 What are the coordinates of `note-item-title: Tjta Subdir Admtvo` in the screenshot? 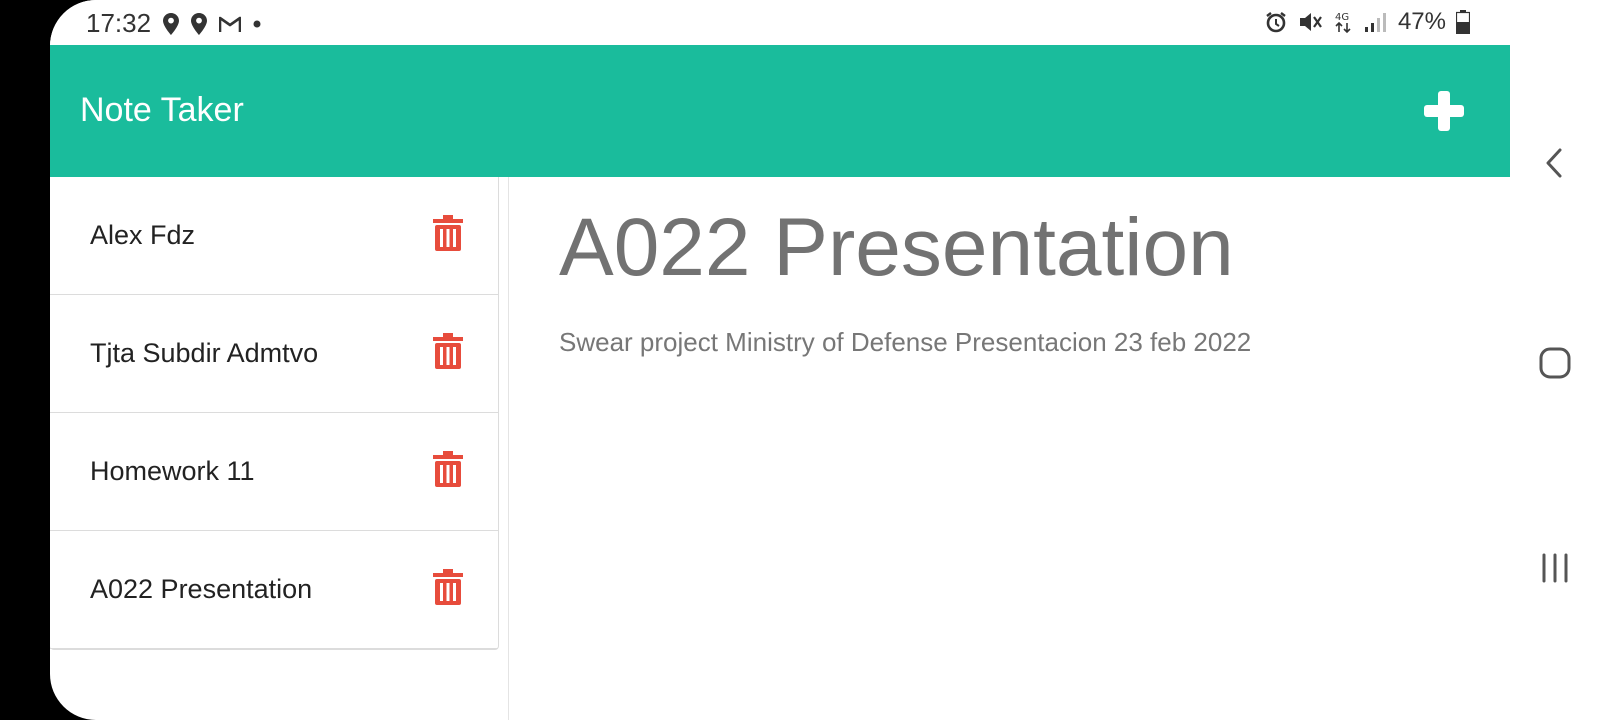 It's located at (204, 353).